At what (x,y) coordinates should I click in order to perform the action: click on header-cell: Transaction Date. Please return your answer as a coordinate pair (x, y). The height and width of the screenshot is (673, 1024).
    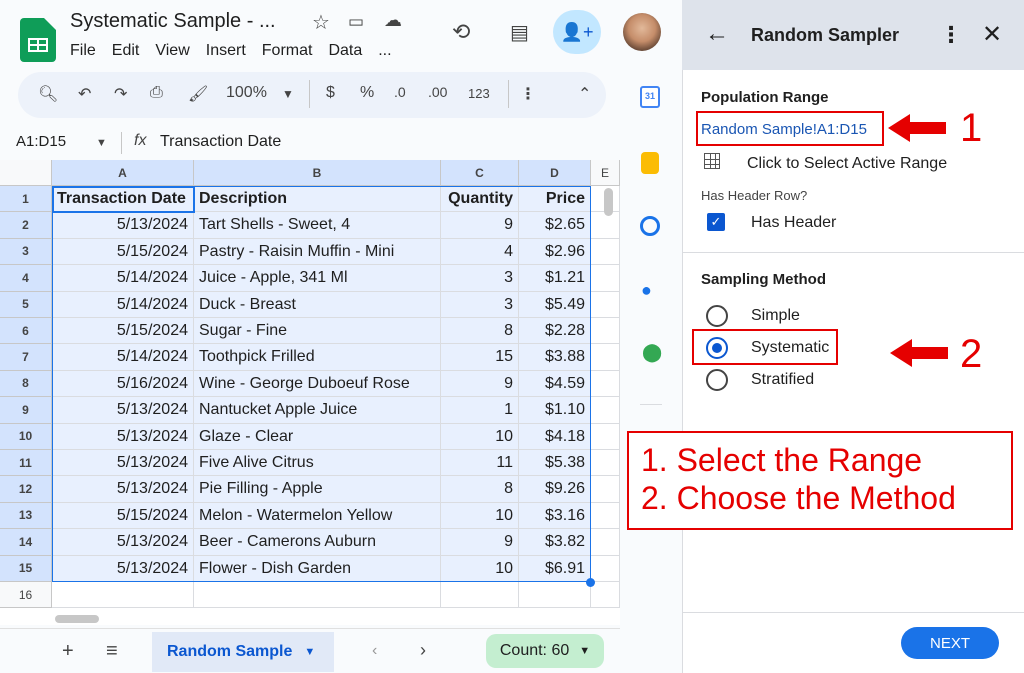
    Looking at the image, I should click on (123, 199).